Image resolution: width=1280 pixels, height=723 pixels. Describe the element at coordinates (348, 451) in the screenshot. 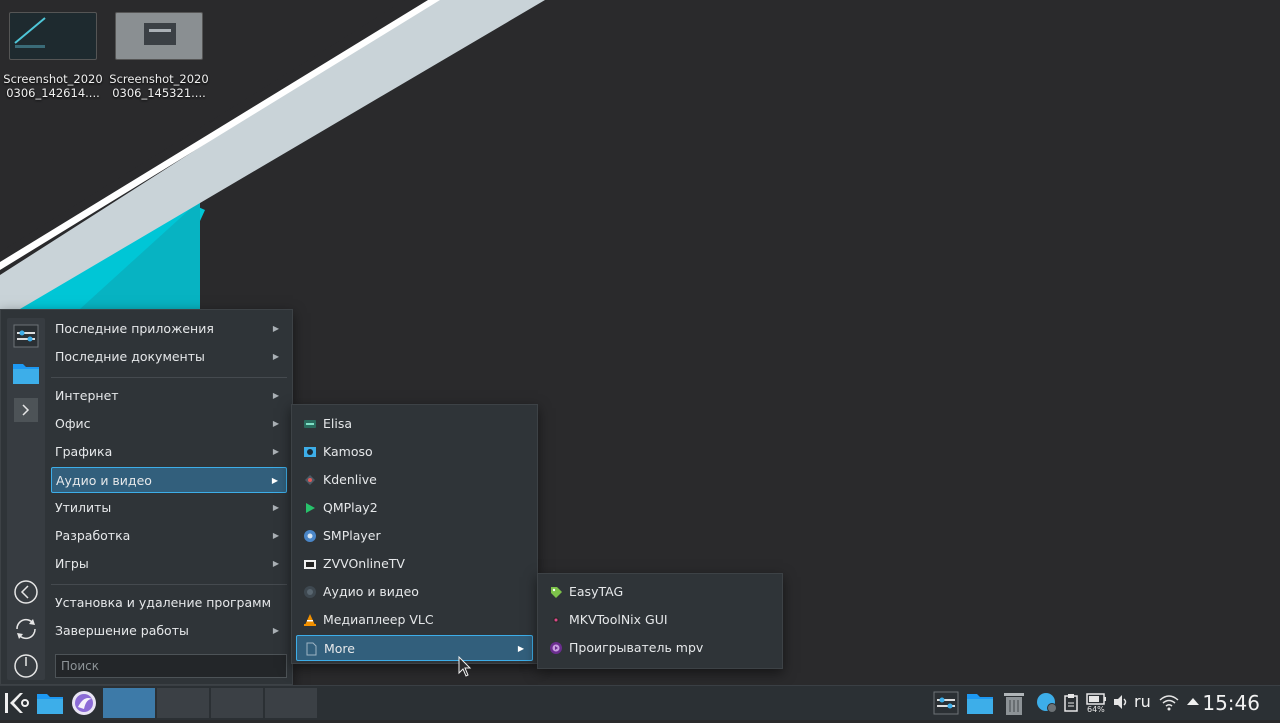

I see `app-label: Kamoso` at that location.